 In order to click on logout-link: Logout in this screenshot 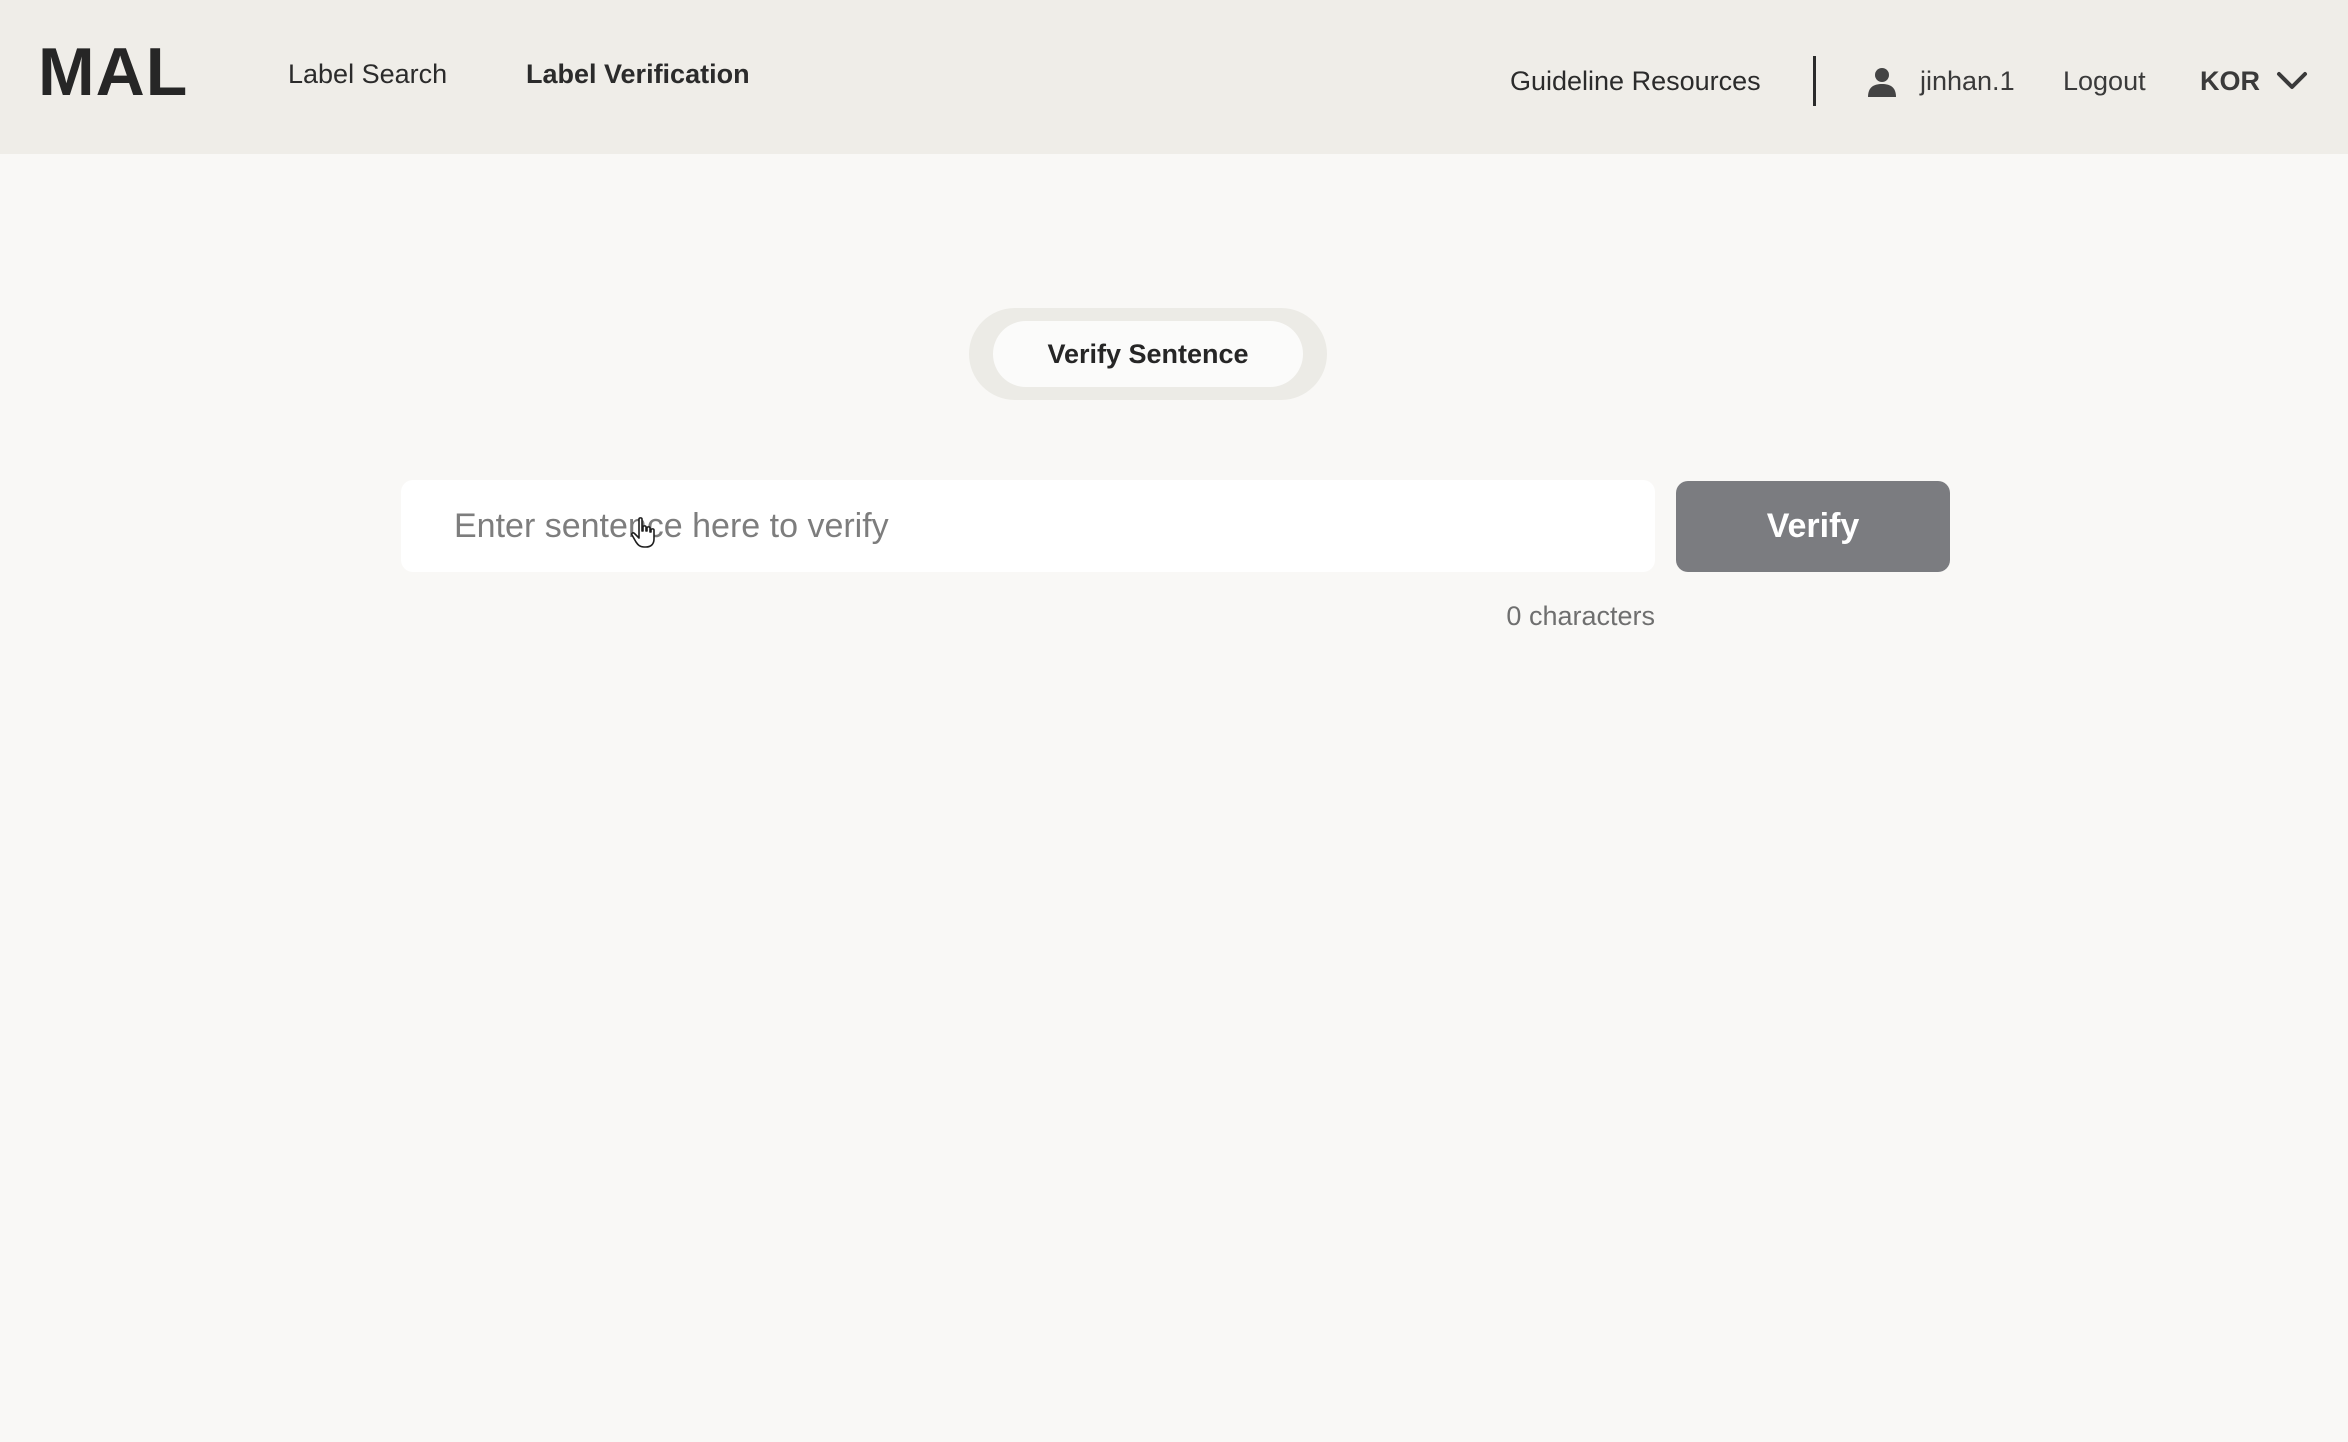, I will do `click(2104, 81)`.